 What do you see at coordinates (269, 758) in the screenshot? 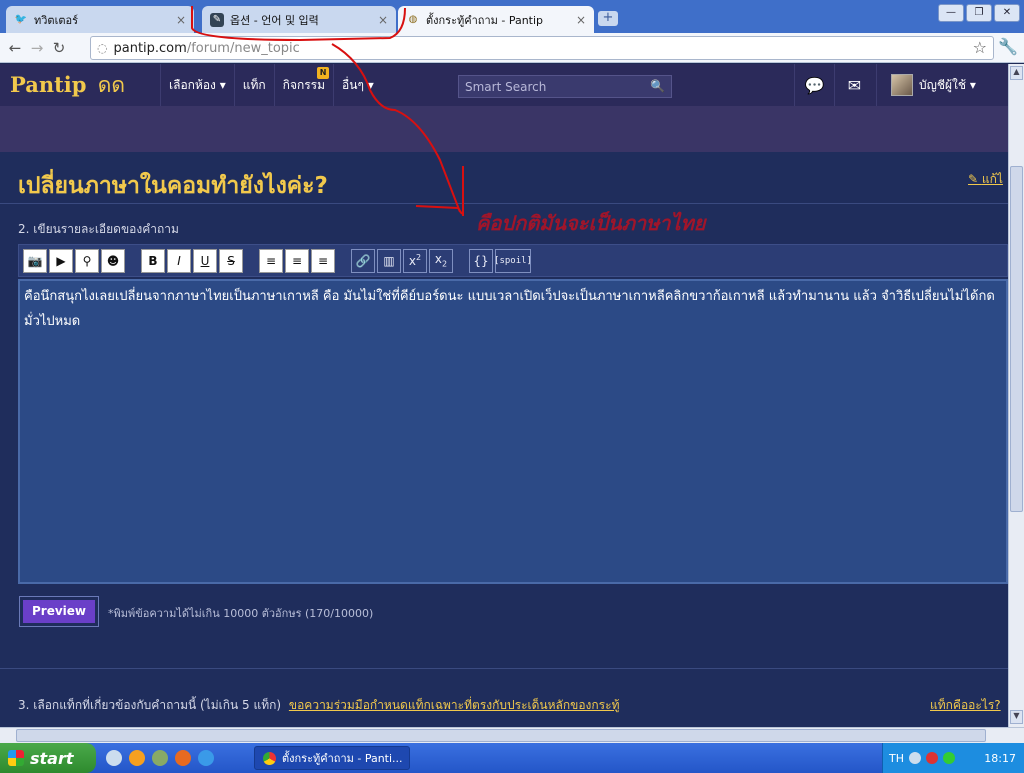
I see `chrome-icon` at bounding box center [269, 758].